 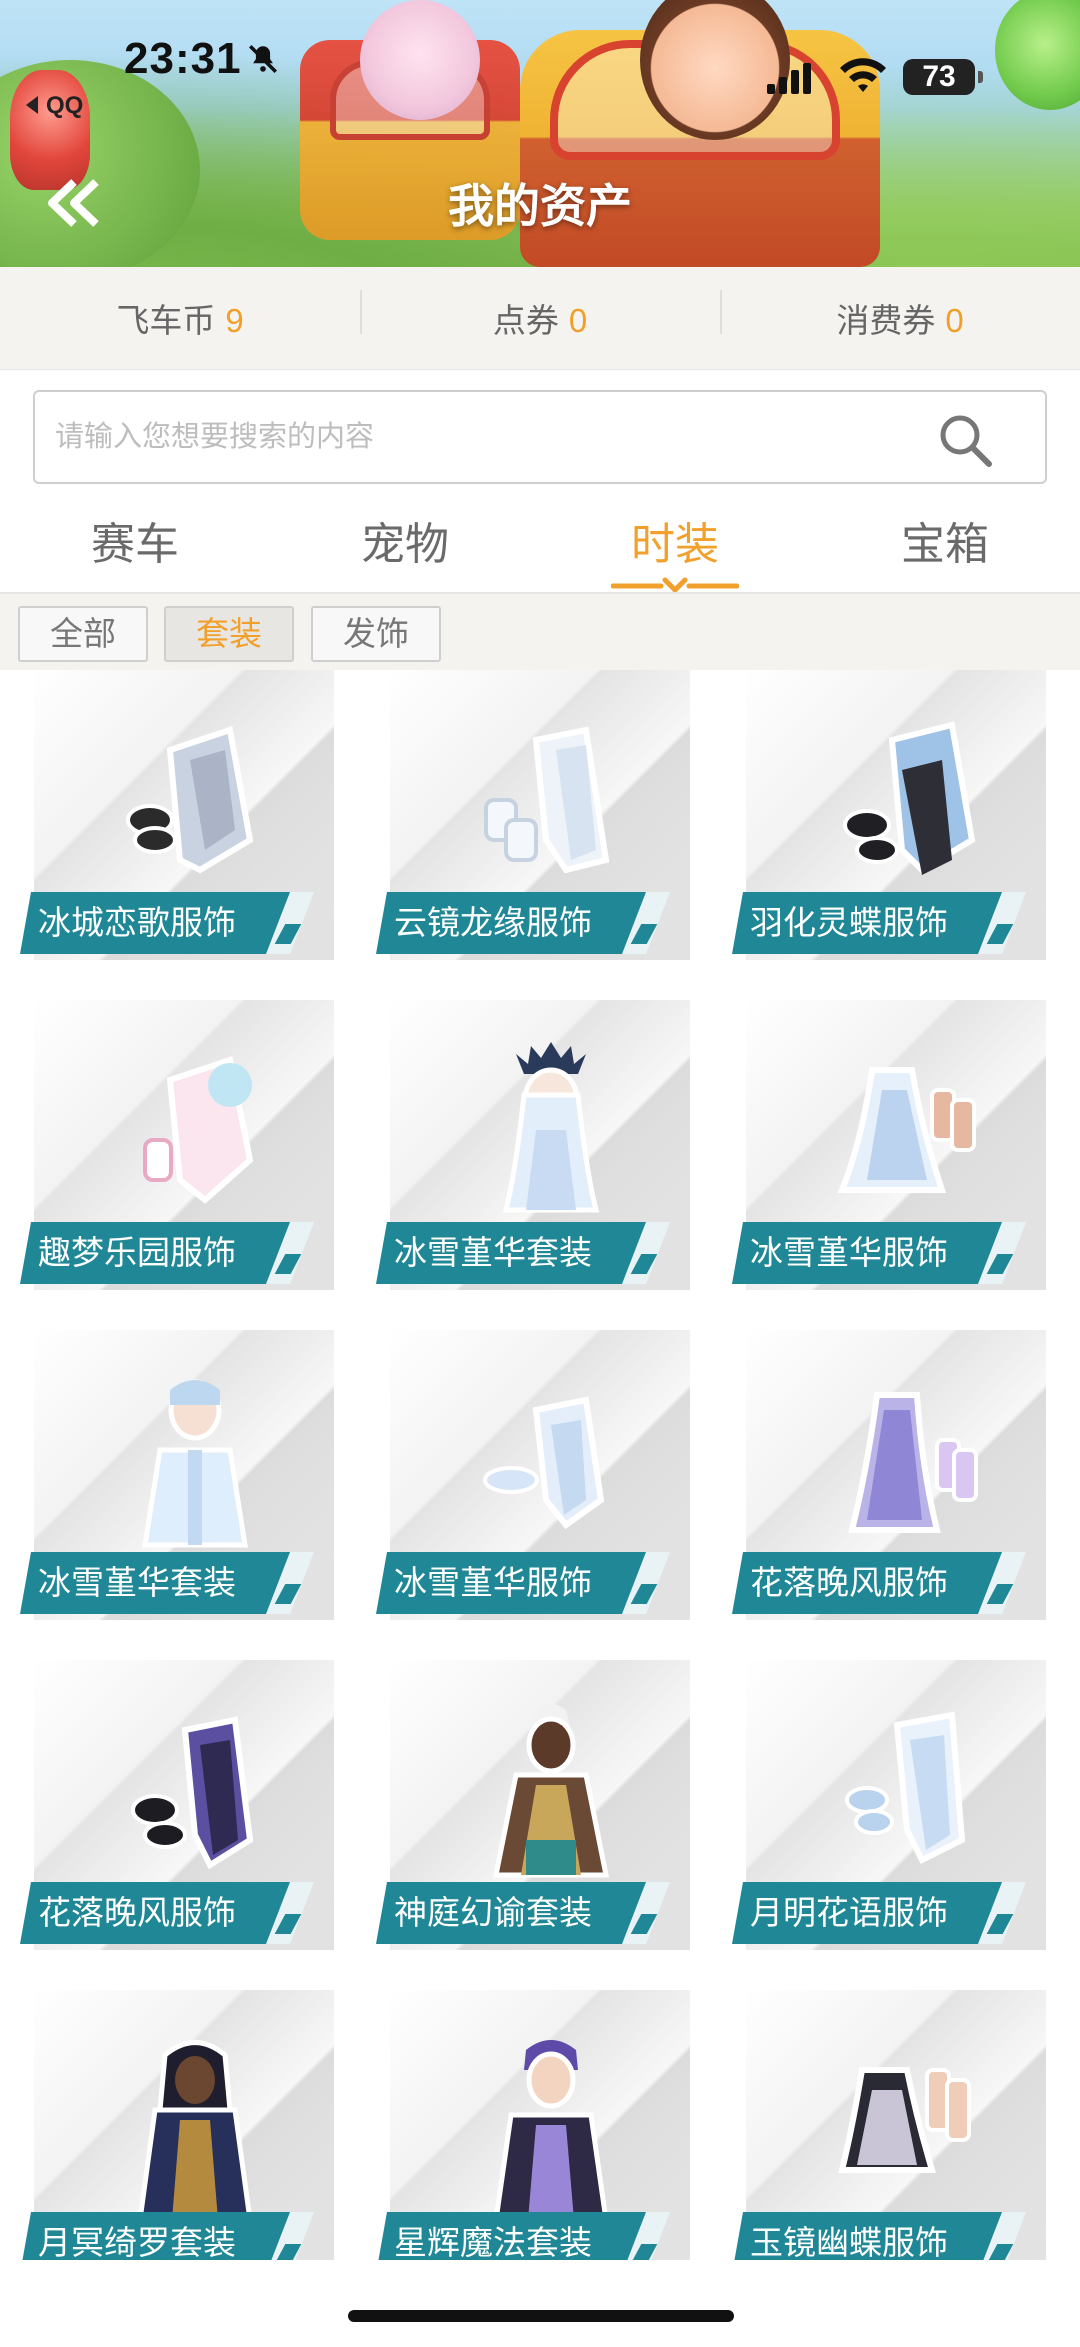 What do you see at coordinates (157, 2236) in the screenshot?
I see `item-name: 月冥绮罗套装` at bounding box center [157, 2236].